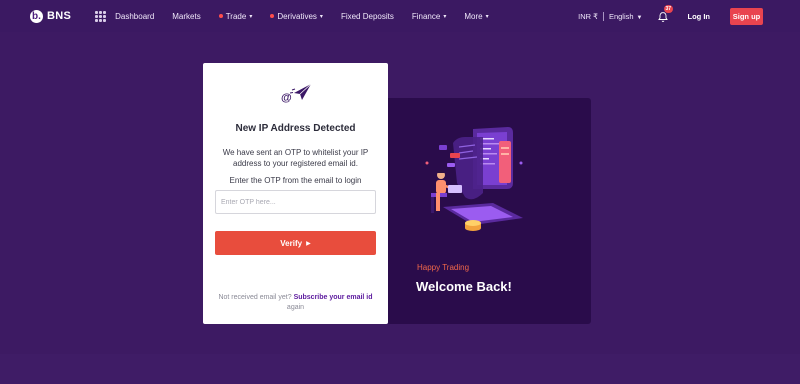 Image resolution: width=800 pixels, height=384 pixels. Describe the element at coordinates (295, 307) in the screenshot. I see `resend-suffix: again` at that location.